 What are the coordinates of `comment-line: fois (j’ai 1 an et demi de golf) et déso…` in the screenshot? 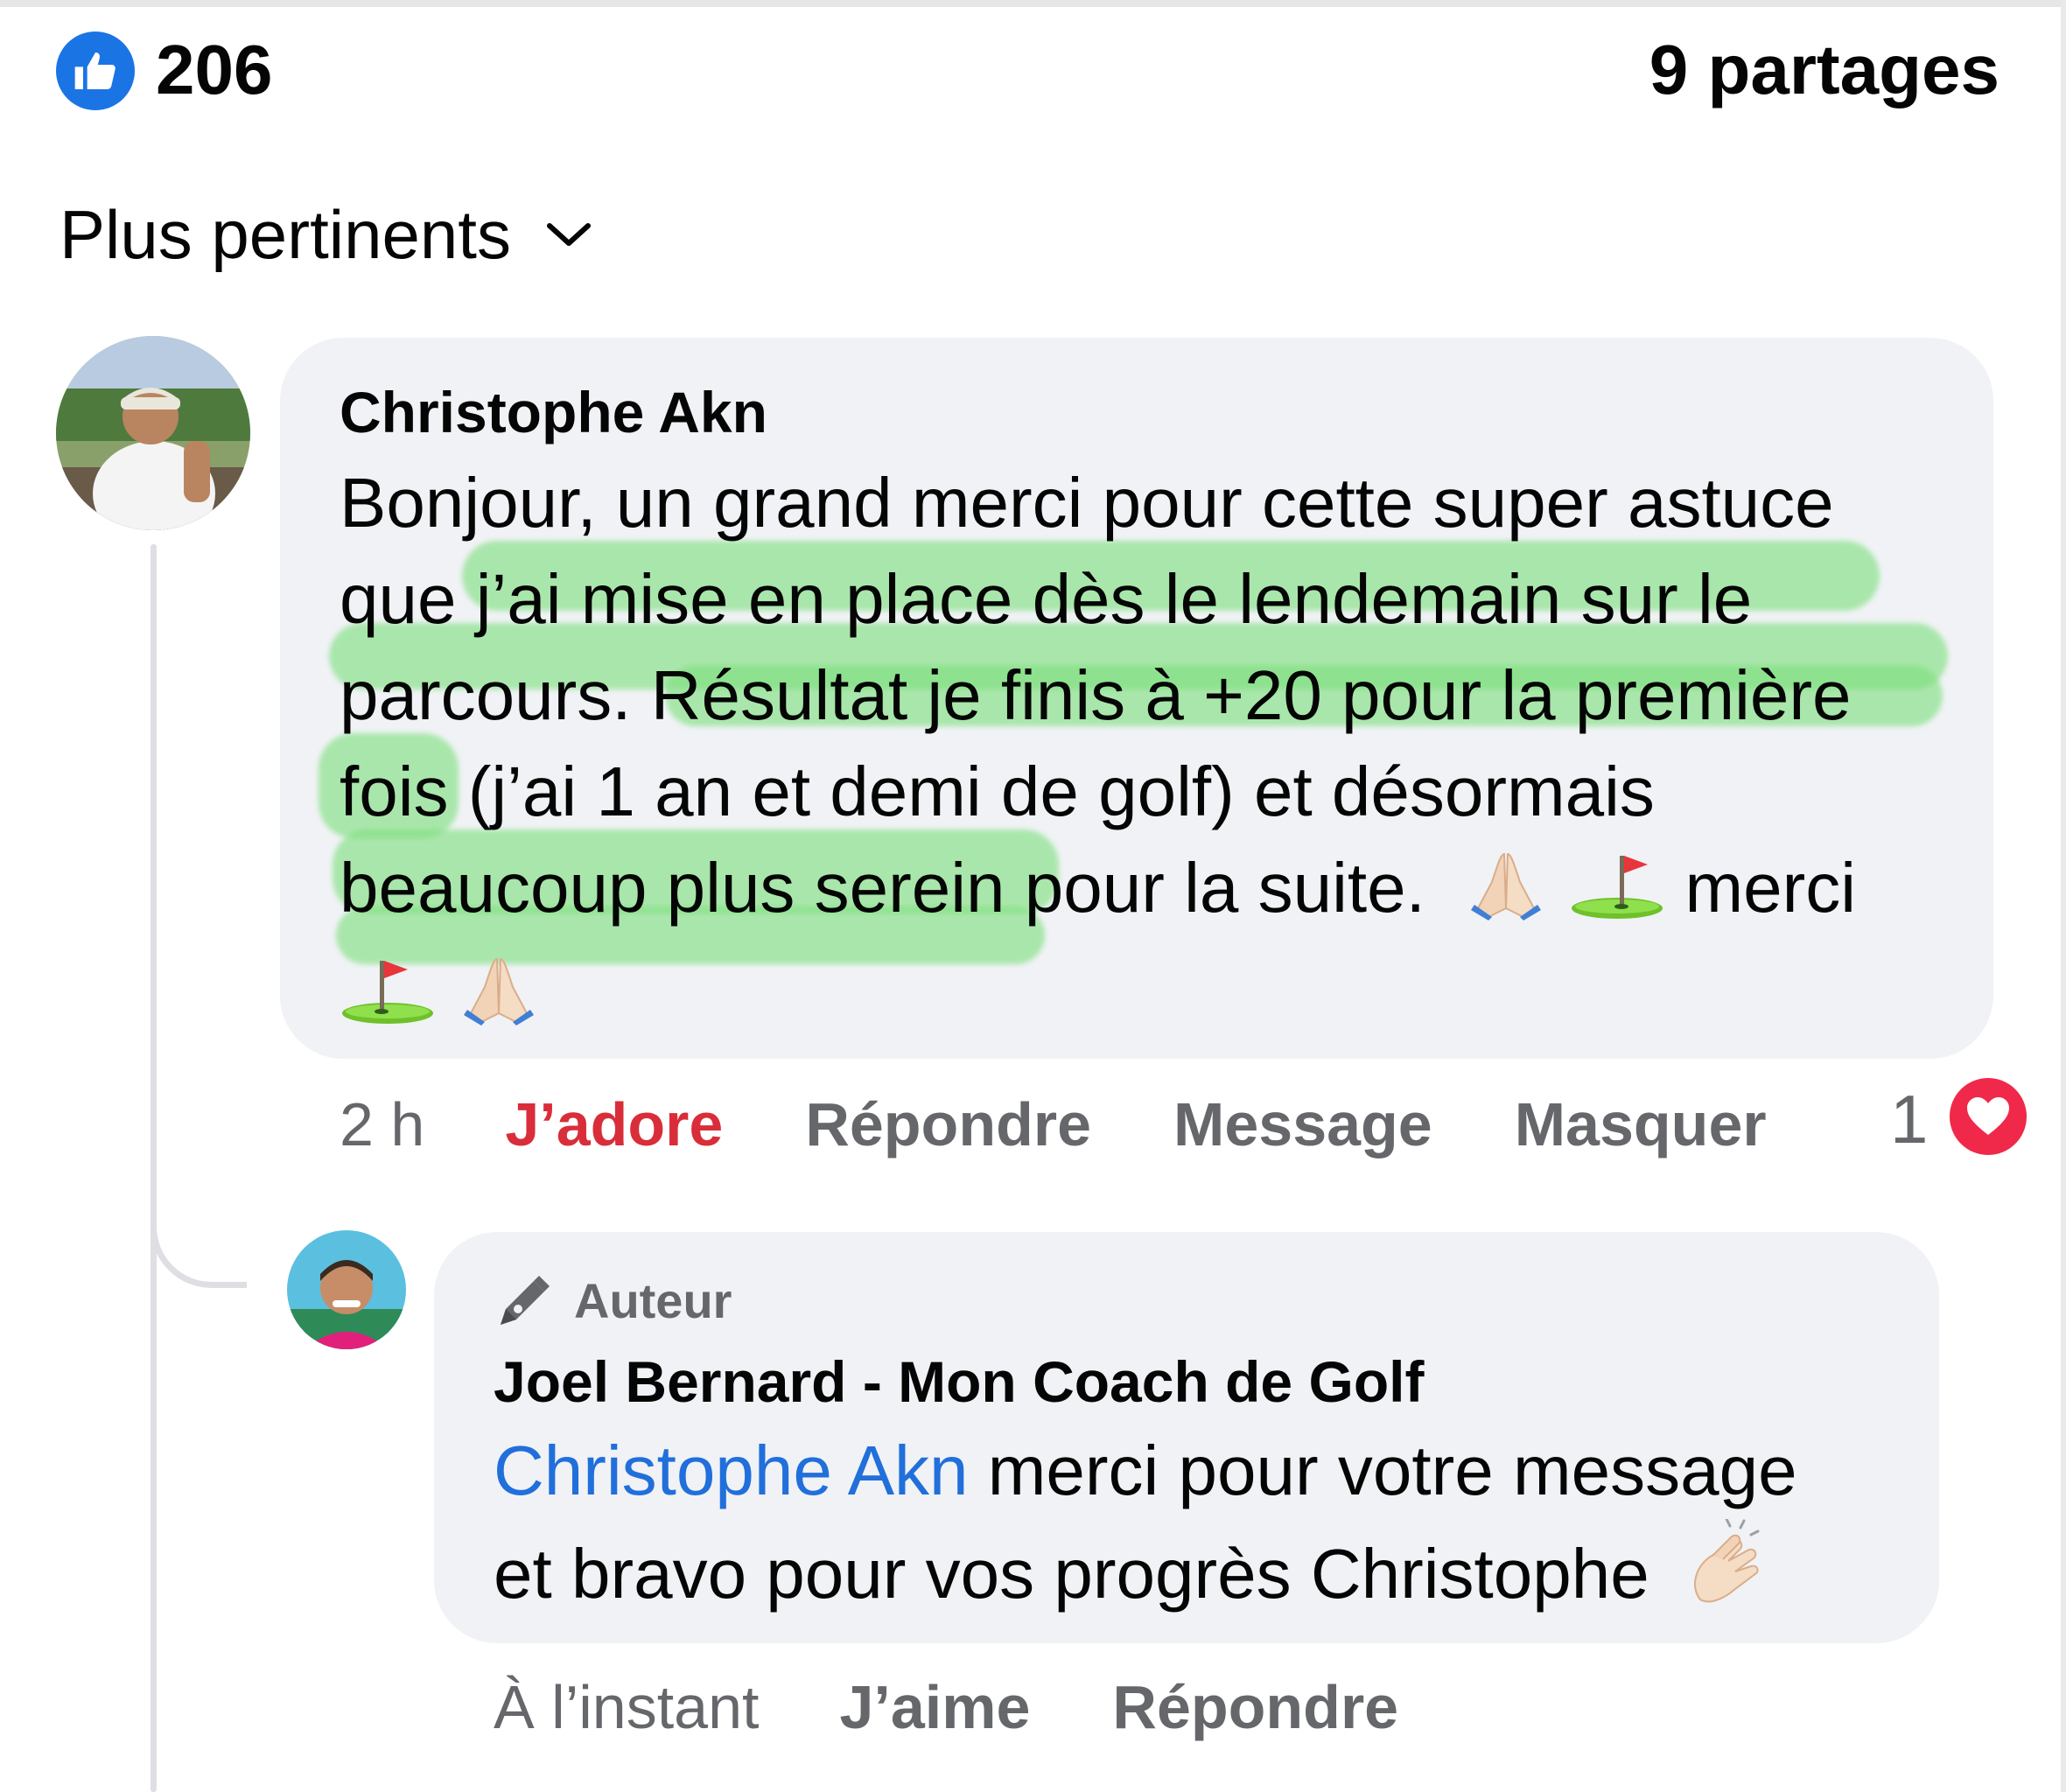 It's located at (997, 791).